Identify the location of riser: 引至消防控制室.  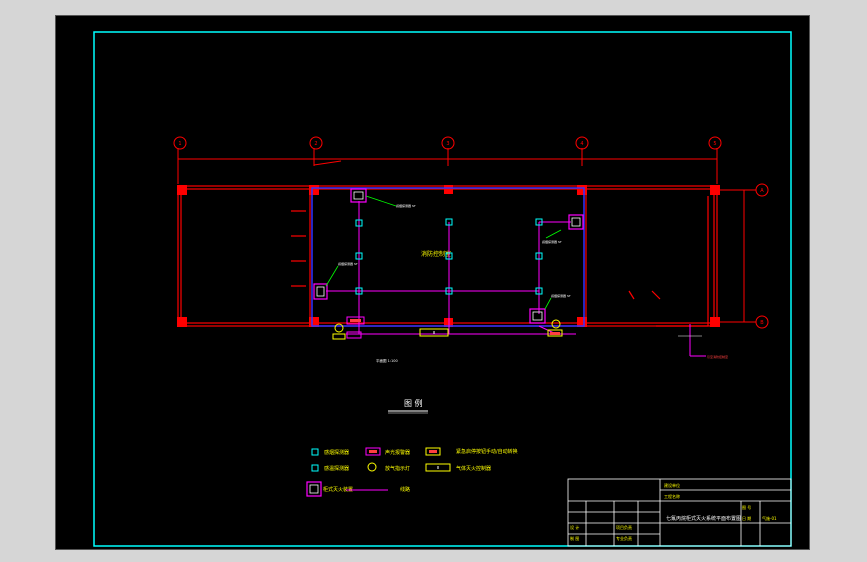
(703, 341).